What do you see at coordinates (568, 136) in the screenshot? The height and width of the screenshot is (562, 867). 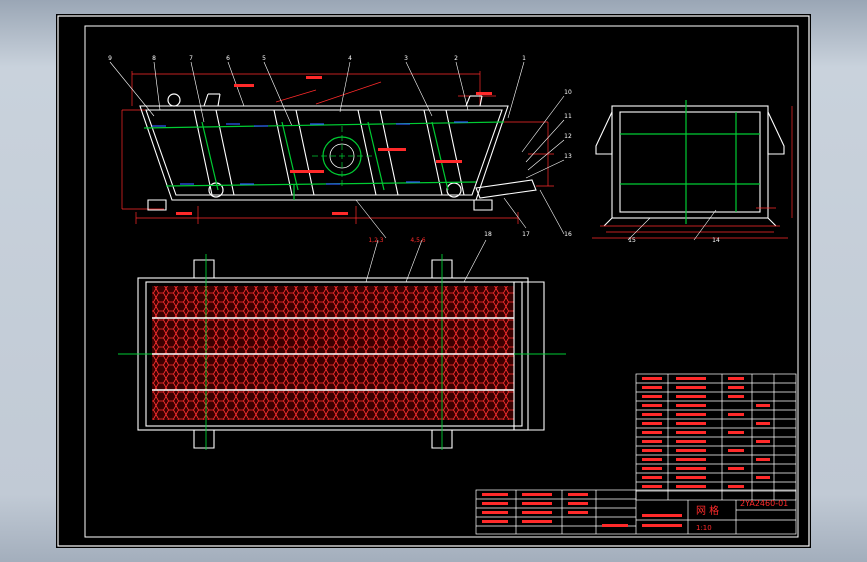 I see `part-callout-12: 12` at bounding box center [568, 136].